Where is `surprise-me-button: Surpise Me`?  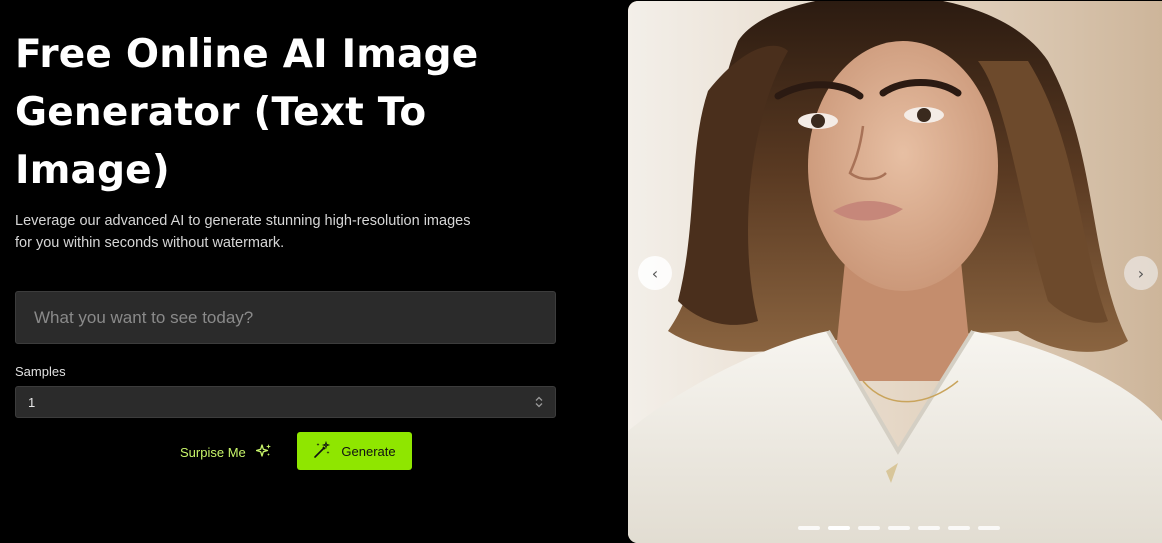
surprise-me-button: Surpise Me is located at coordinates (226, 452).